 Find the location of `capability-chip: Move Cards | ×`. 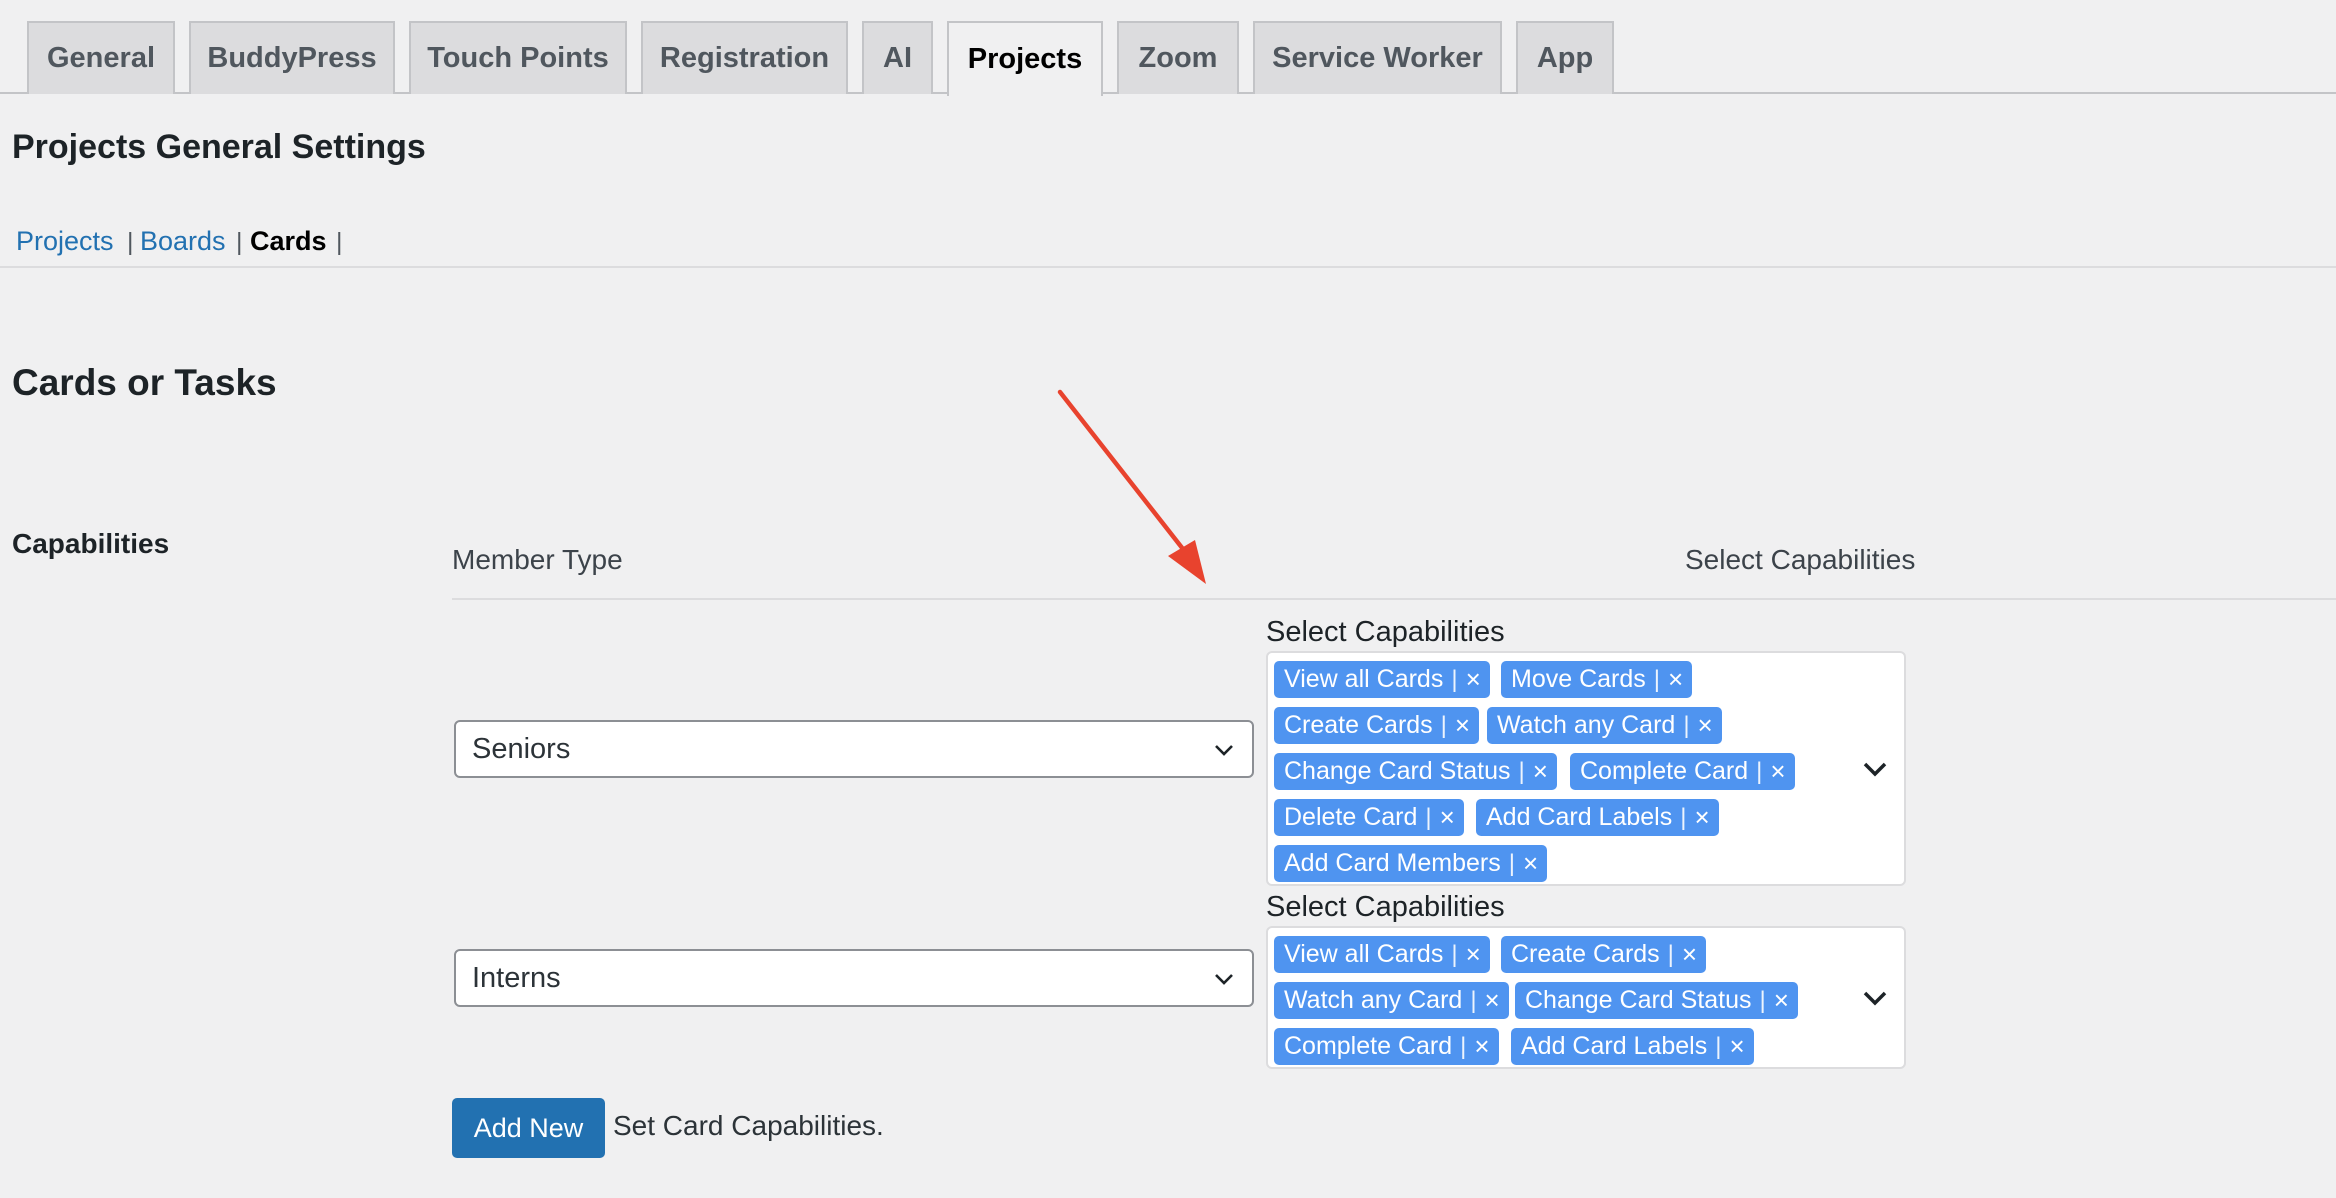

capability-chip: Move Cards | × is located at coordinates (1597, 679).